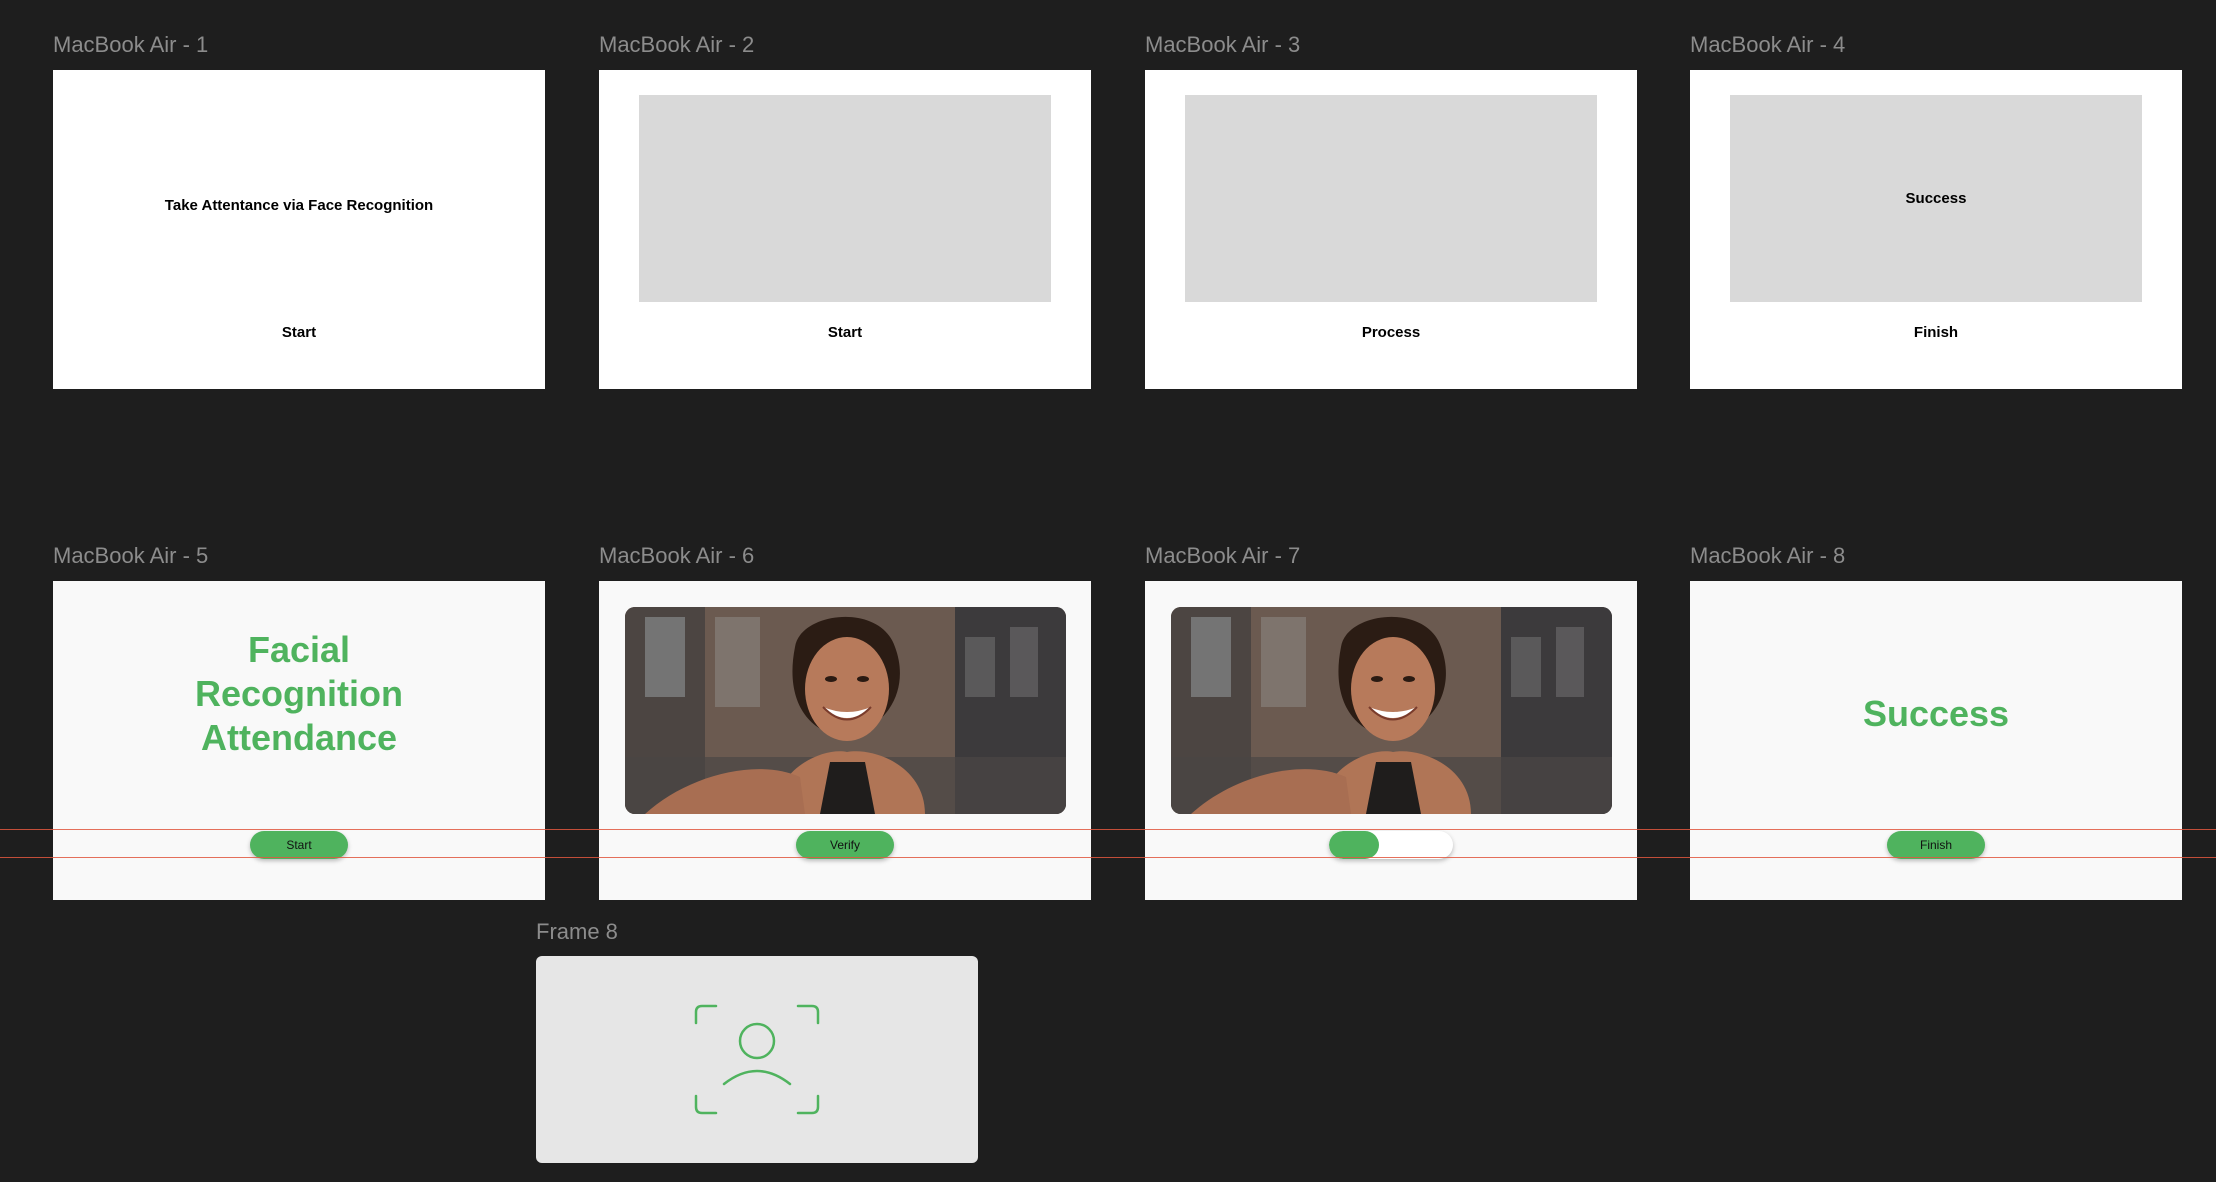  I want to click on frame-macbook-air-6: Verify, so click(845, 740).